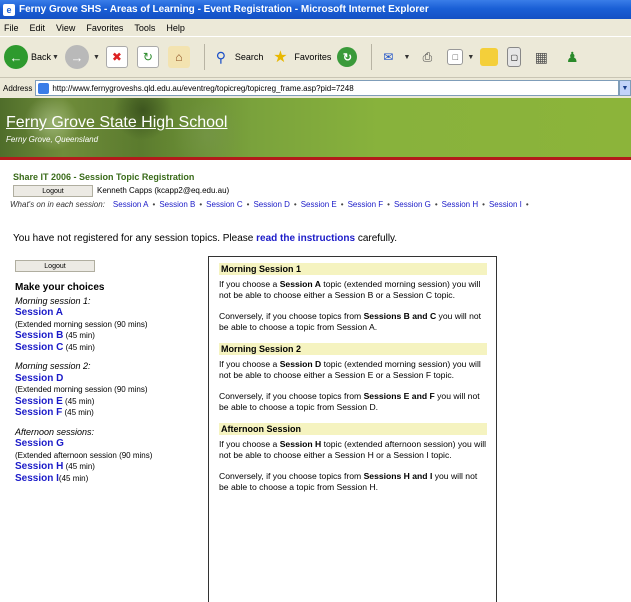 This screenshot has width=631, height=602. I want to click on back-button: ← Back ▼, so click(31, 57).